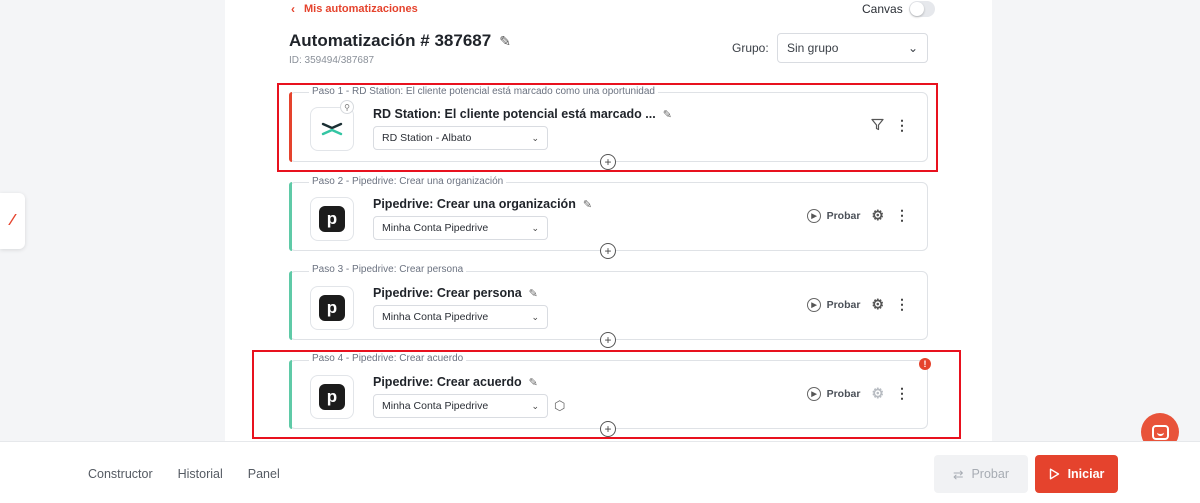 Image resolution: width=1200 pixels, height=503 pixels. What do you see at coordinates (390, 40) in the screenshot?
I see `automation-title: Automatización # 387687` at bounding box center [390, 40].